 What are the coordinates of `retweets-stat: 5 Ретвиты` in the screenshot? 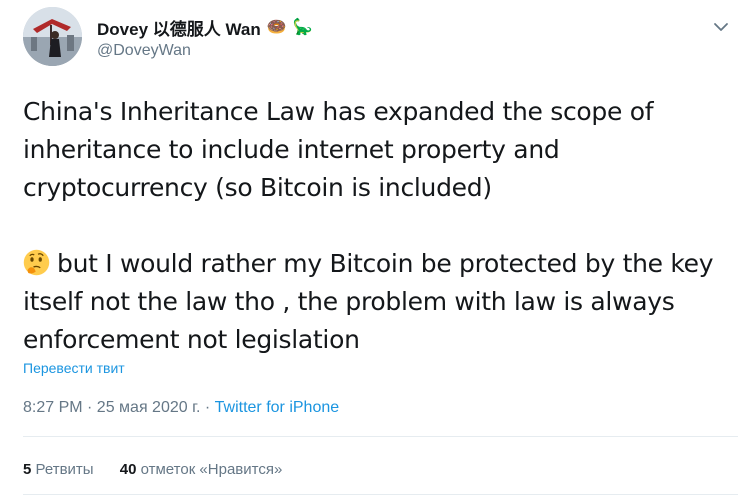 It's located at (58, 469).